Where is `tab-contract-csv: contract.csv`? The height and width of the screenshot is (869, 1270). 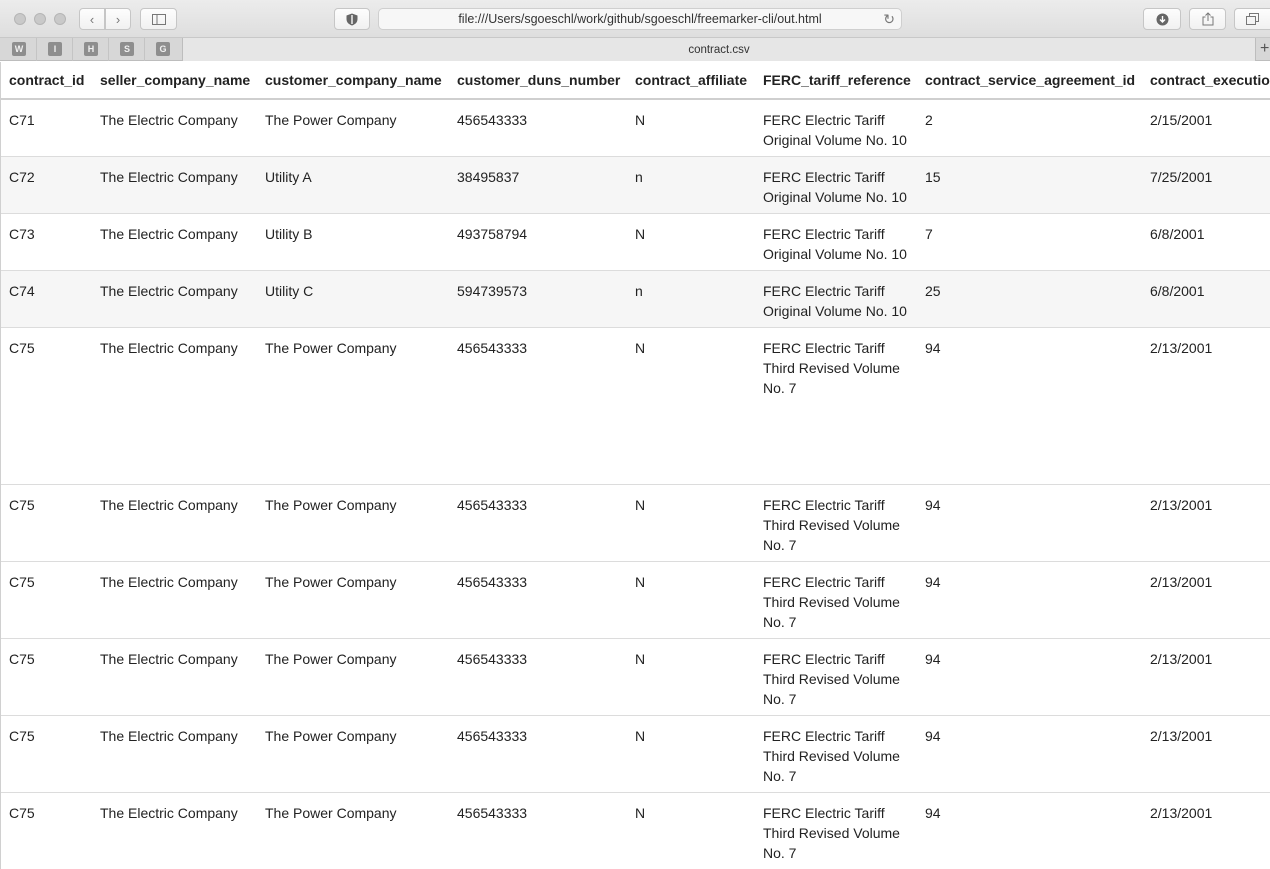
tab-contract-csv: contract.csv is located at coordinates (719, 49).